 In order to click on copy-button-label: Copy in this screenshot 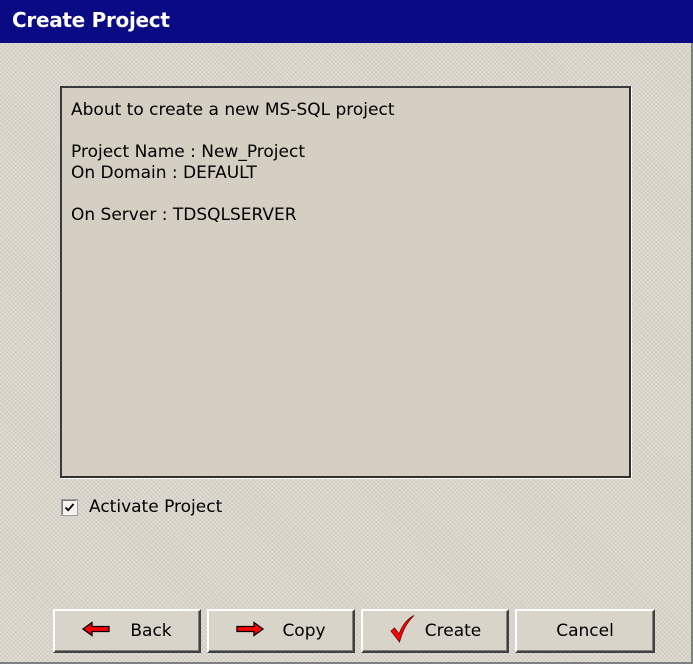, I will do `click(304, 631)`.